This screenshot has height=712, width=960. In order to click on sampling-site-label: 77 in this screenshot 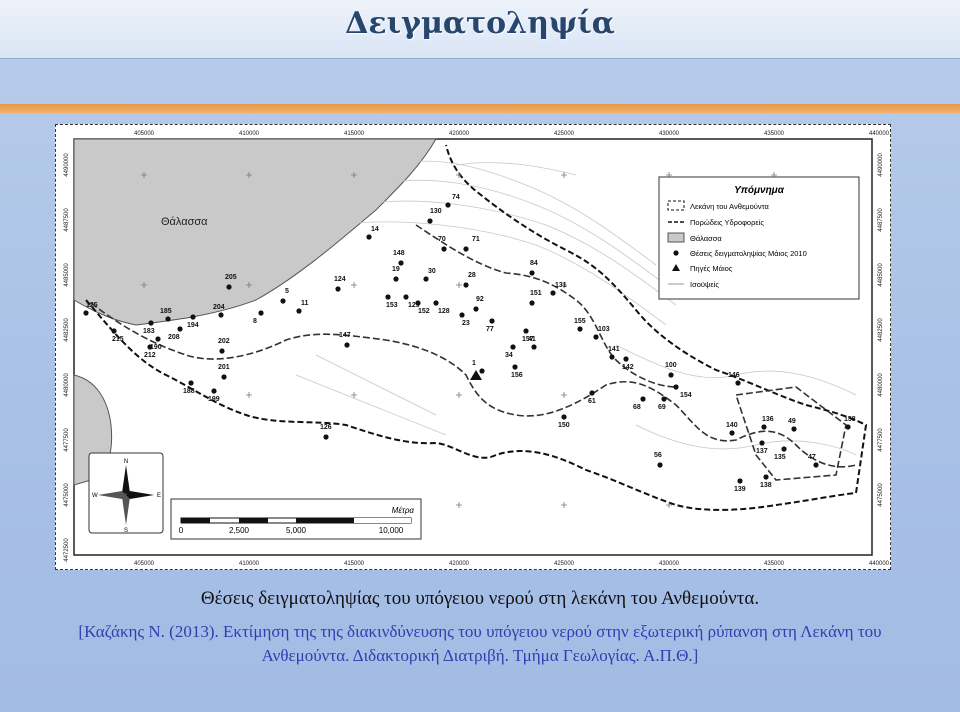, I will do `click(490, 329)`.